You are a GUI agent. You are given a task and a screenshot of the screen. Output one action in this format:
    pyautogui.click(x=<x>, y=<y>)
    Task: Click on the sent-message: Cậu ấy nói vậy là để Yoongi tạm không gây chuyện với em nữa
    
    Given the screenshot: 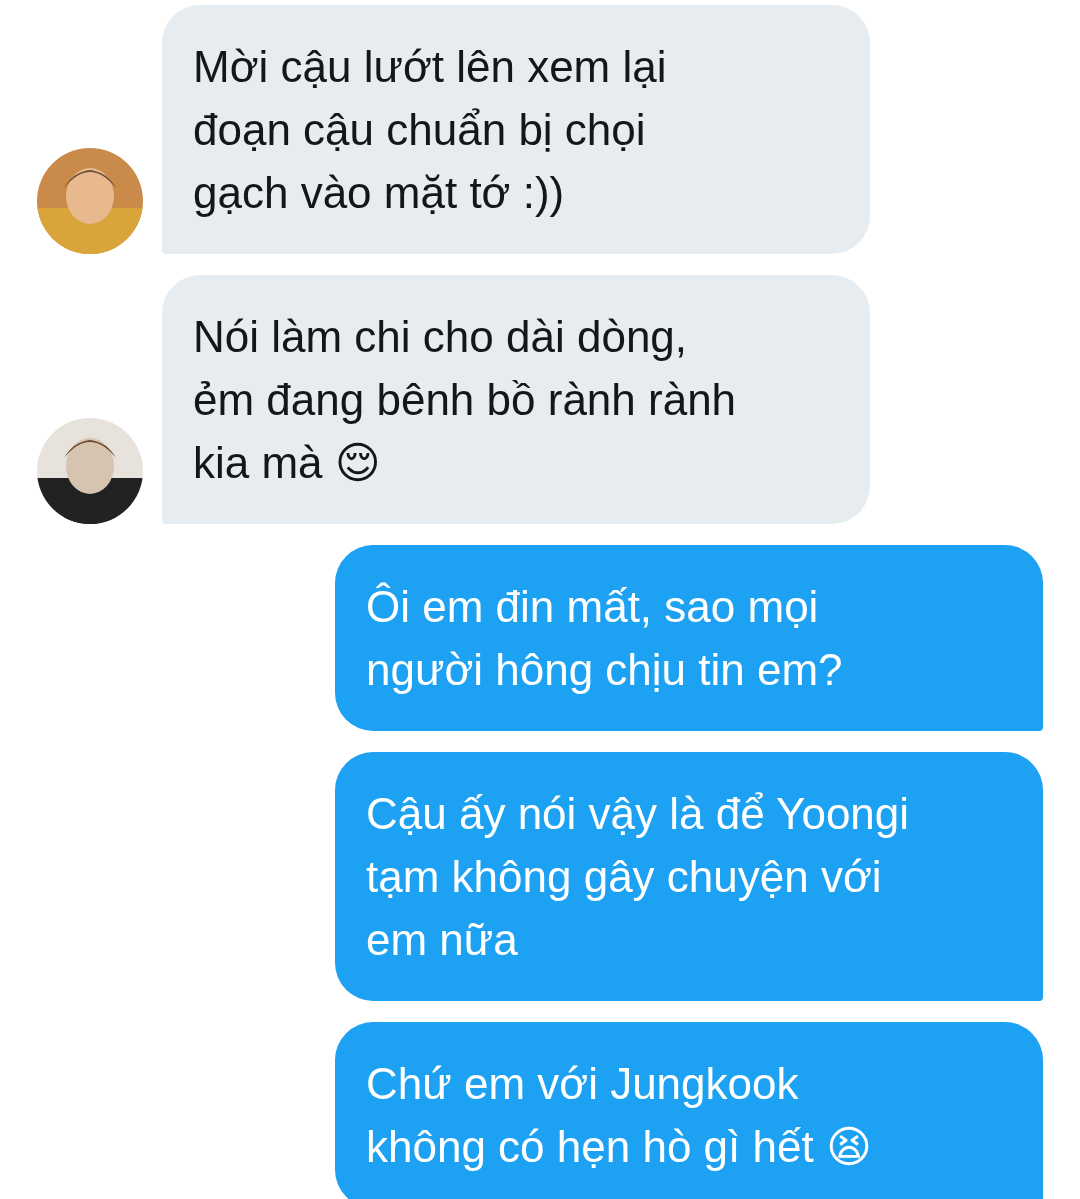 What is the action you would take?
    pyautogui.click(x=689, y=876)
    